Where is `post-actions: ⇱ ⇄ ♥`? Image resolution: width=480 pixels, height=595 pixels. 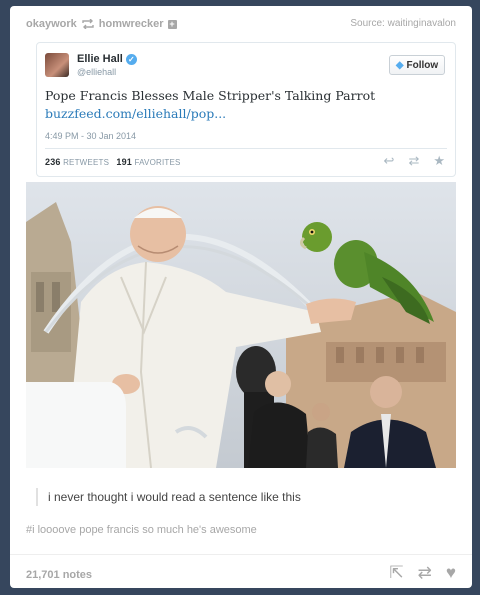
post-actions: ⇱ ⇄ ♥ is located at coordinates (422, 573).